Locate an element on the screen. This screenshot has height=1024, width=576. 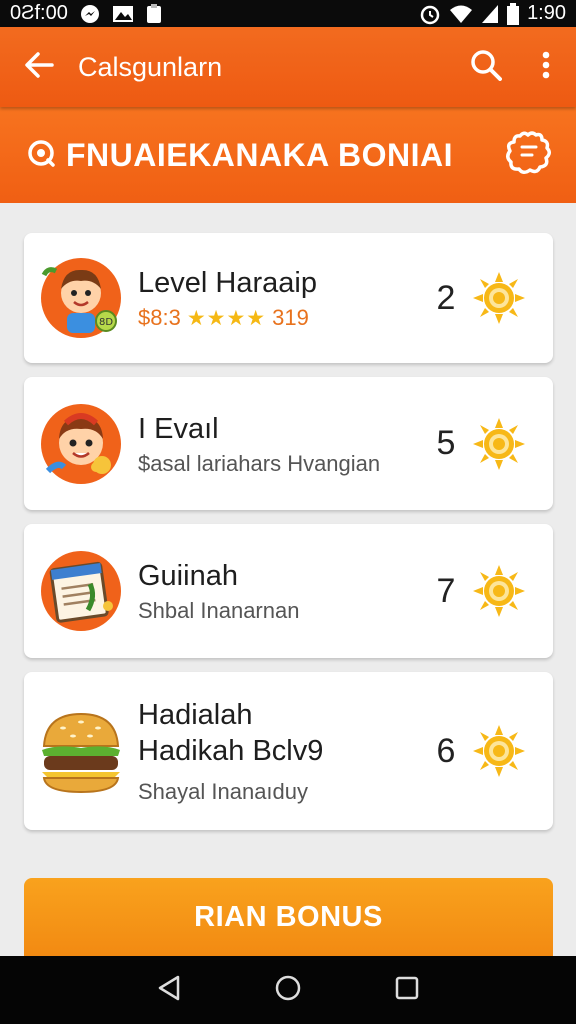
search-button is located at coordinates (486, 67).